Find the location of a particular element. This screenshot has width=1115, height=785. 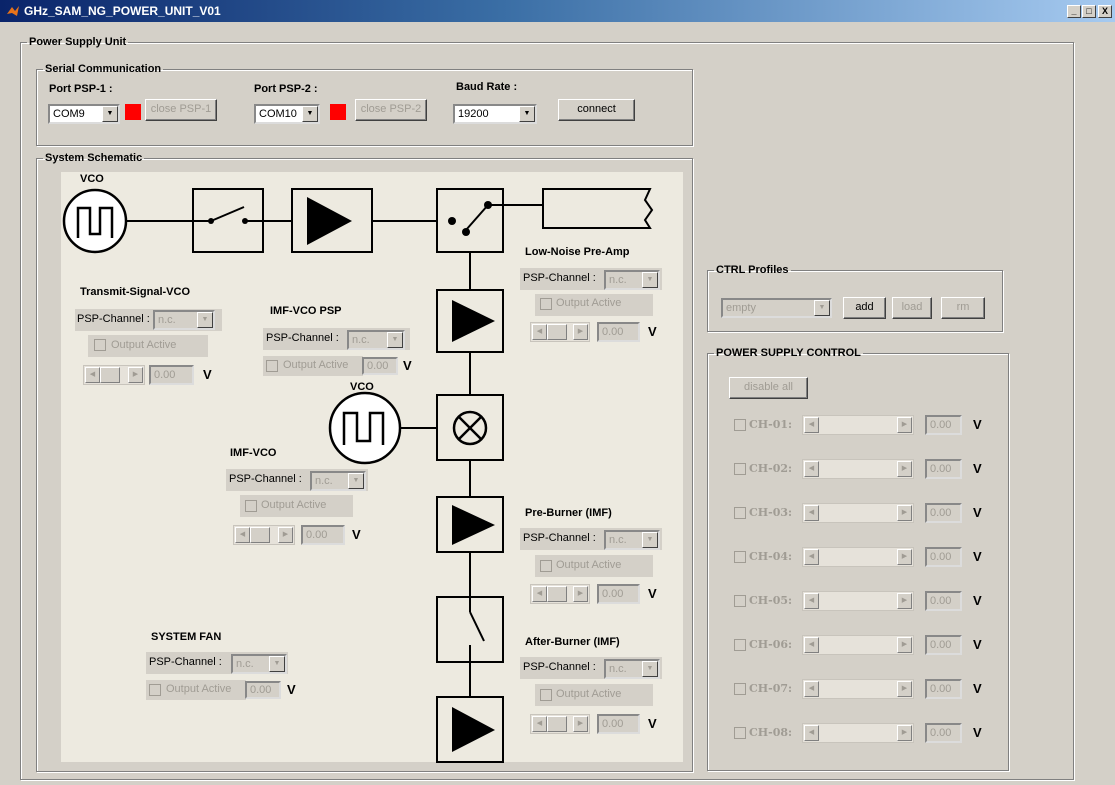

spdt-switch-icon is located at coordinates (489, 220).